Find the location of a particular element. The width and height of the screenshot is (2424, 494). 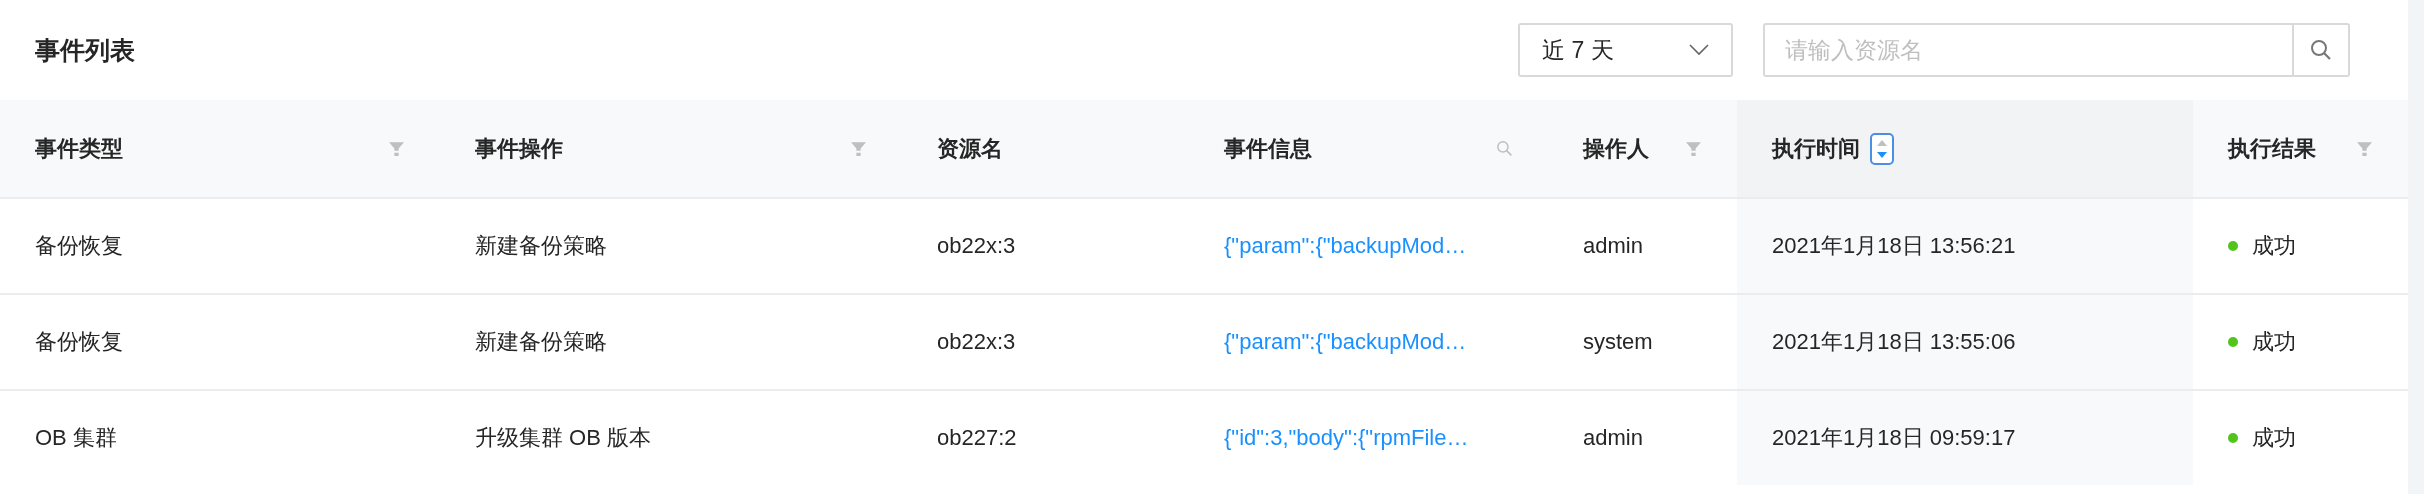

sort-icon is located at coordinates (1882, 148).